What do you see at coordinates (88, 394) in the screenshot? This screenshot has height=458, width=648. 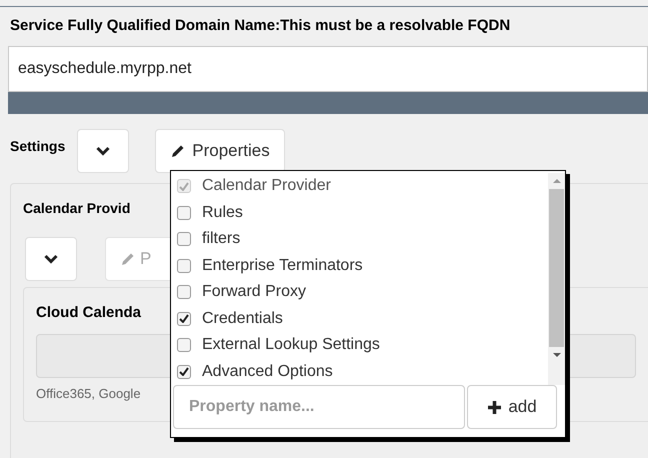 I see `help-text: Office365, Google` at bounding box center [88, 394].